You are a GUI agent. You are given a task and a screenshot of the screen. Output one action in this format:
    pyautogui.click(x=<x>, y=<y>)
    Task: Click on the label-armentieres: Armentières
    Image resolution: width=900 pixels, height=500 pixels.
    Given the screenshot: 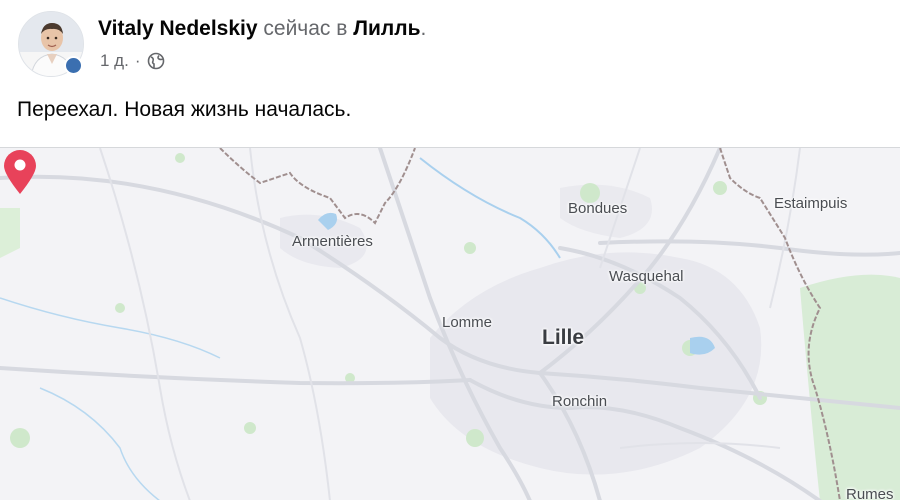 What is the action you would take?
    pyautogui.click(x=332, y=241)
    